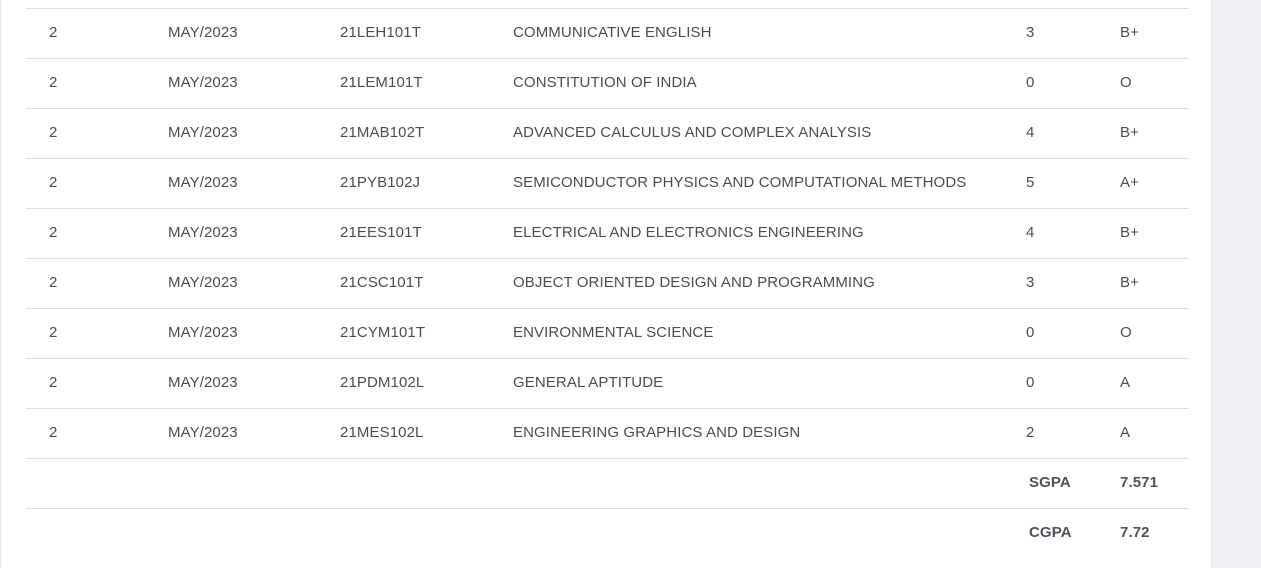  I want to click on grade-cell: A+, so click(1129, 182).